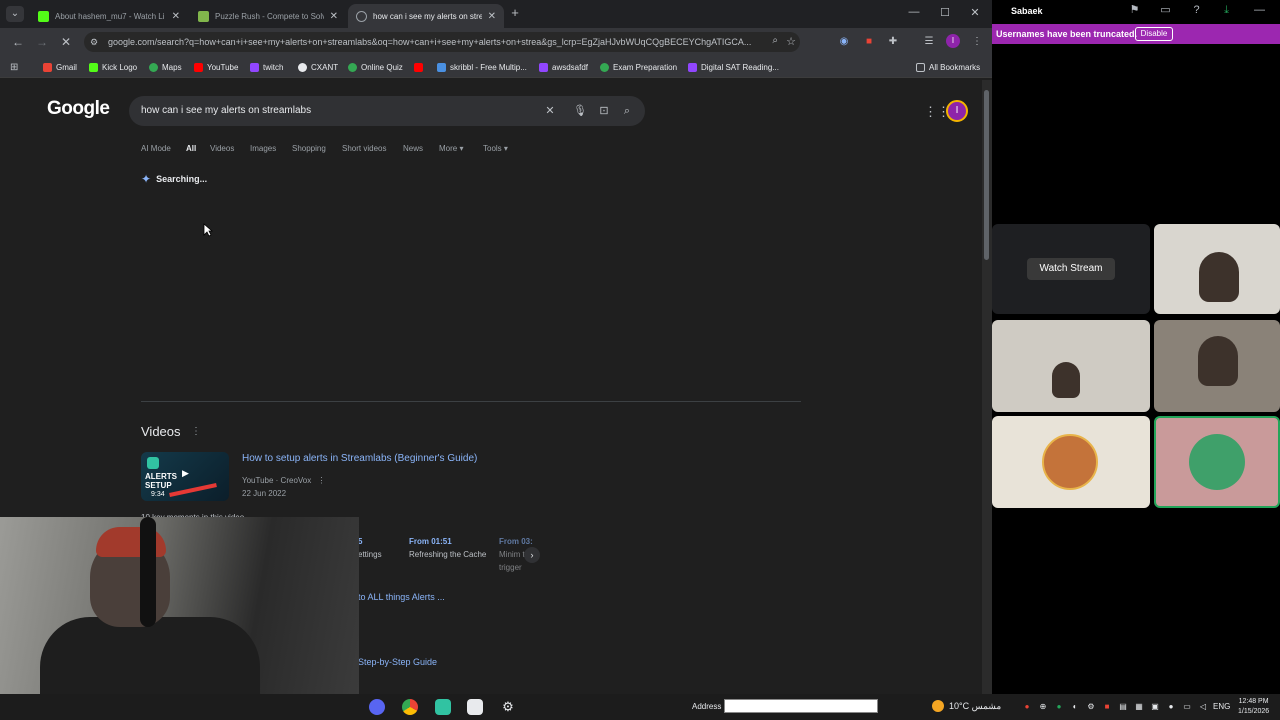 The height and width of the screenshot is (720, 1280). Describe the element at coordinates (1221, 706) in the screenshot. I see `language-indicator: ENG` at that location.